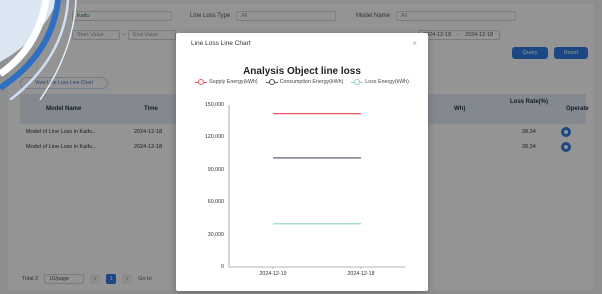 This screenshot has width=602, height=294. I want to click on x-tick-label: 2024-12-18, so click(360, 274).